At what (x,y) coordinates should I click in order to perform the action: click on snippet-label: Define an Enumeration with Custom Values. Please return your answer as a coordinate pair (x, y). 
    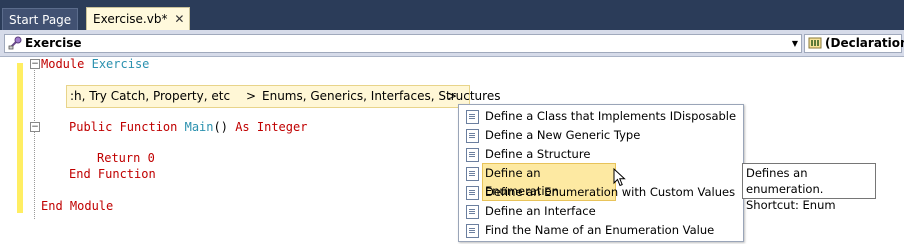
    Looking at the image, I should click on (610, 192).